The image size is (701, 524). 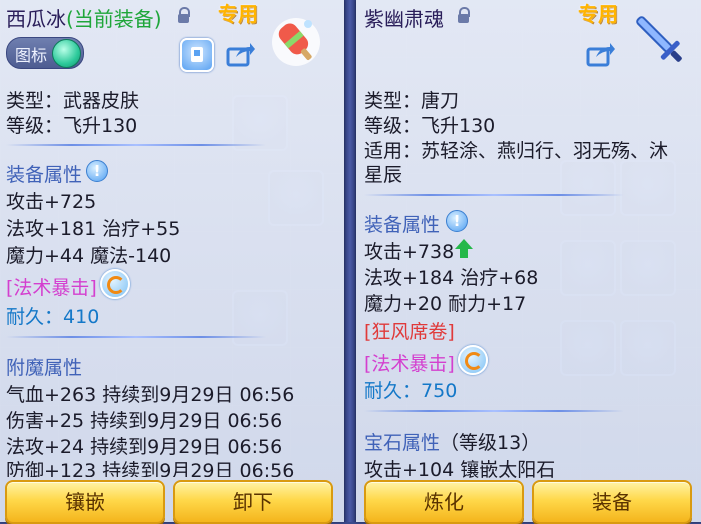 I want to click on durability: 耐久：750, so click(x=410, y=389).